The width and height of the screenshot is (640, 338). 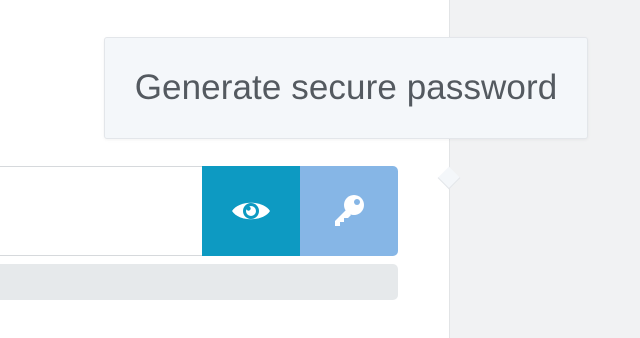 I want to click on generate-password-button, so click(x=349, y=211).